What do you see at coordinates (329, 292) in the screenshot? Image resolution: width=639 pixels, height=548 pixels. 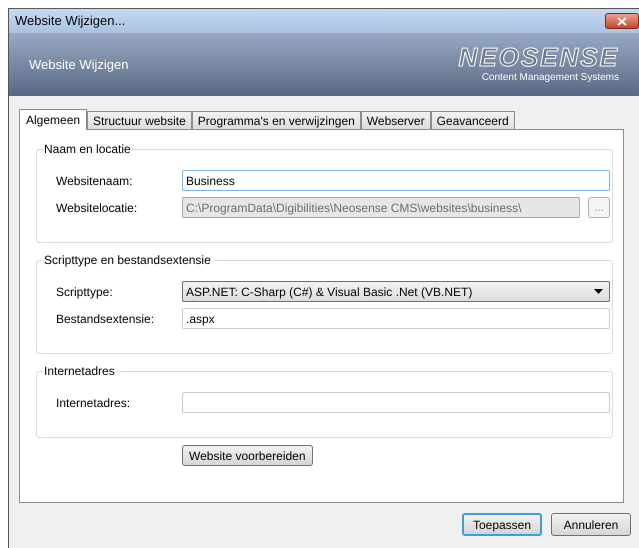 I see `dropdown-value: ASP.NET: C-Sharp (C#) & Visual Basic .Net (VB.NET)` at bounding box center [329, 292].